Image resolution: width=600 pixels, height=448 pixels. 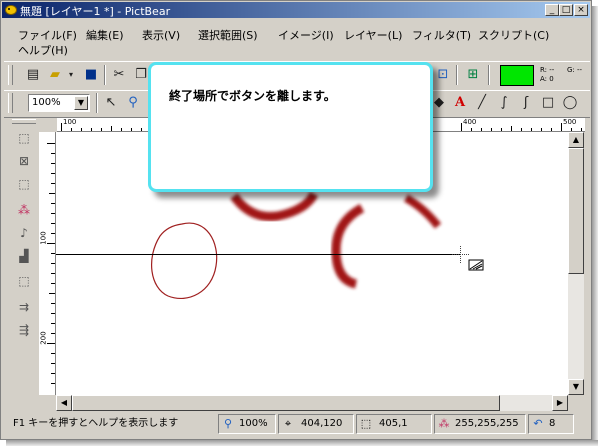 I want to click on zoom-select: 100% ▼, so click(x=59, y=103).